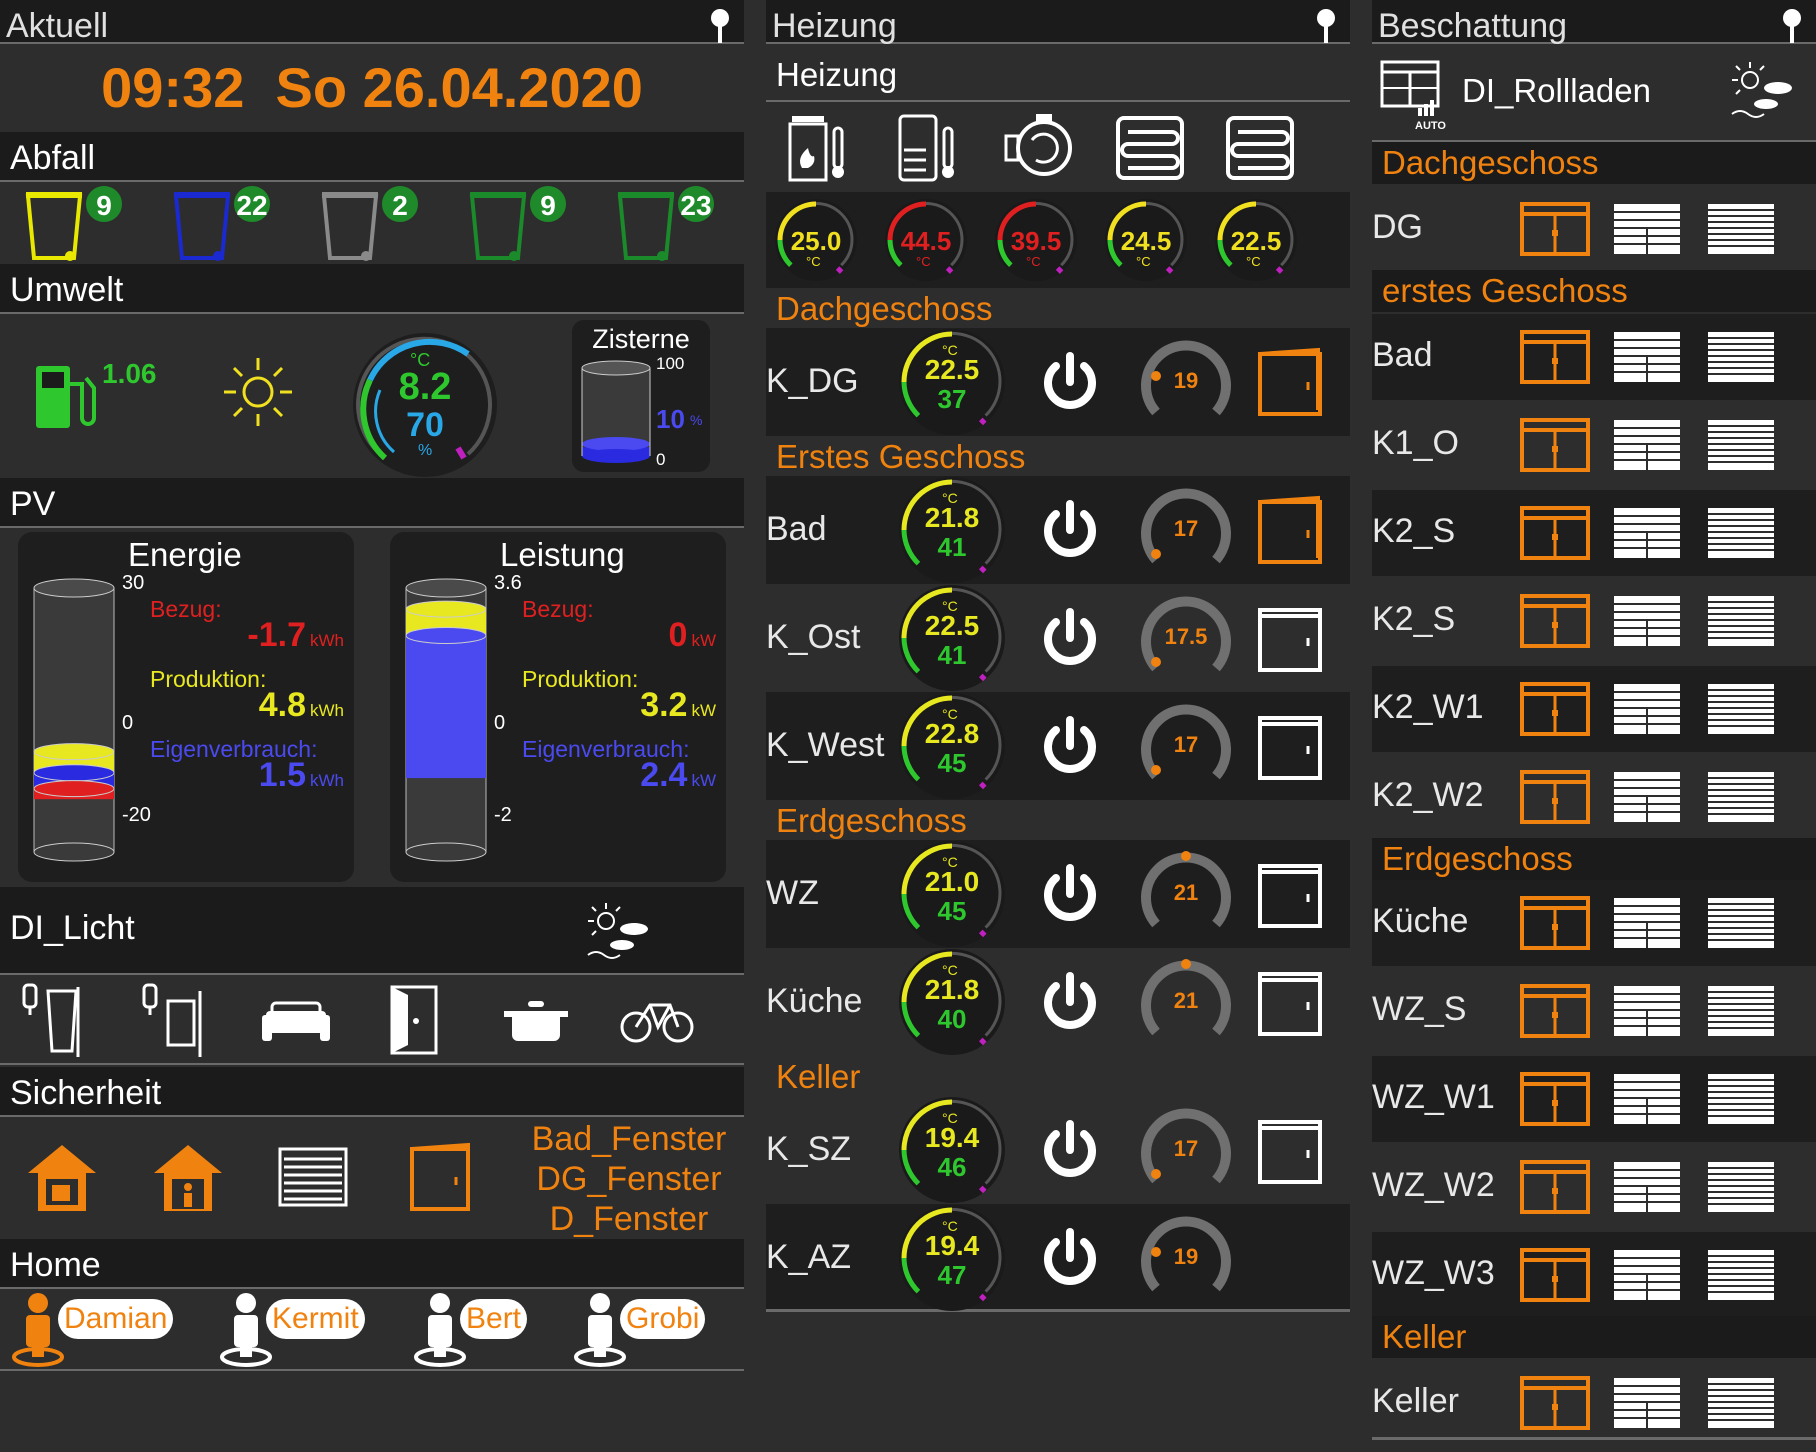 This screenshot has height=1452, width=1816. What do you see at coordinates (202, 227) in the screenshot?
I see `blue-bin-icon` at bounding box center [202, 227].